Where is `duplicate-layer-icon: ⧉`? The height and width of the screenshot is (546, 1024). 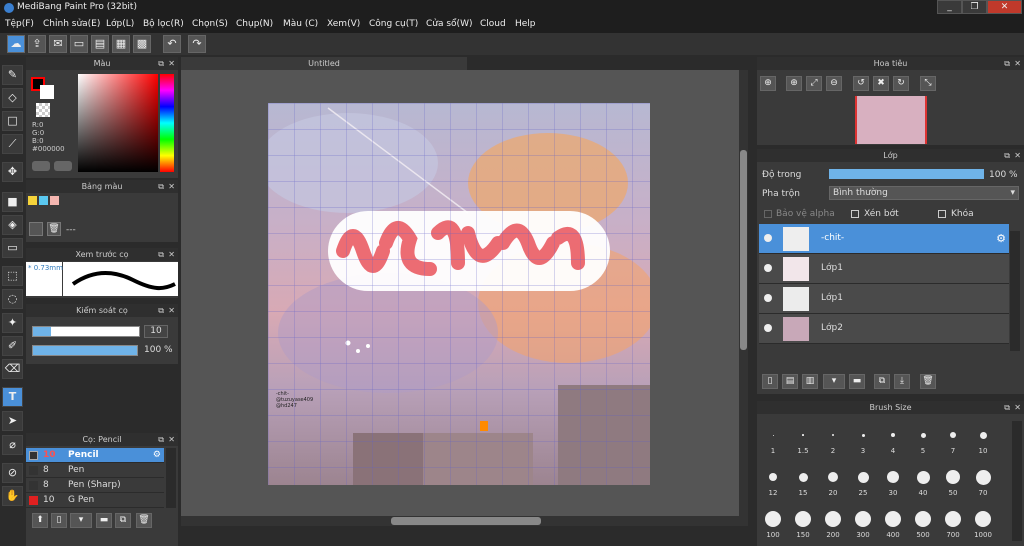
duplicate-layer-icon: ⧉ is located at coordinates (882, 381).